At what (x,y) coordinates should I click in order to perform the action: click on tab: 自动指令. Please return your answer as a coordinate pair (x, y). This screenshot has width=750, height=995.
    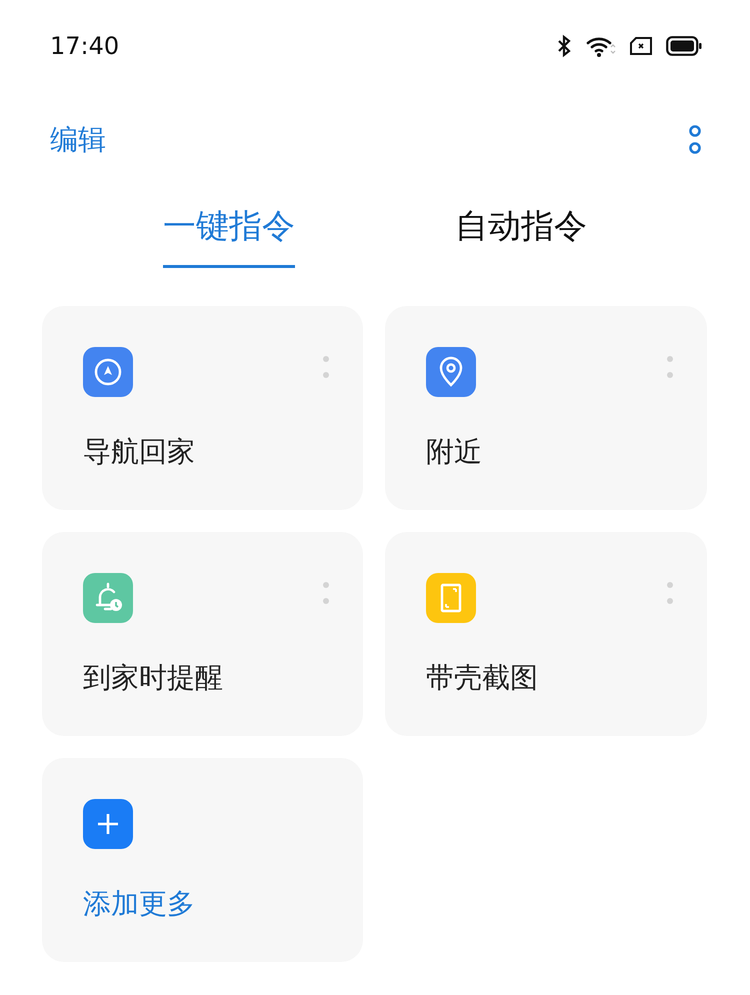
    Looking at the image, I should click on (521, 235).